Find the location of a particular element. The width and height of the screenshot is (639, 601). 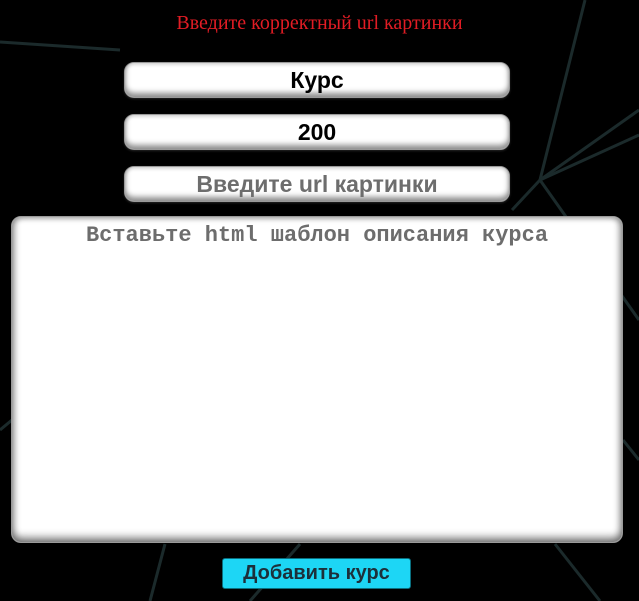

course-price-input: 200 is located at coordinates (317, 132).